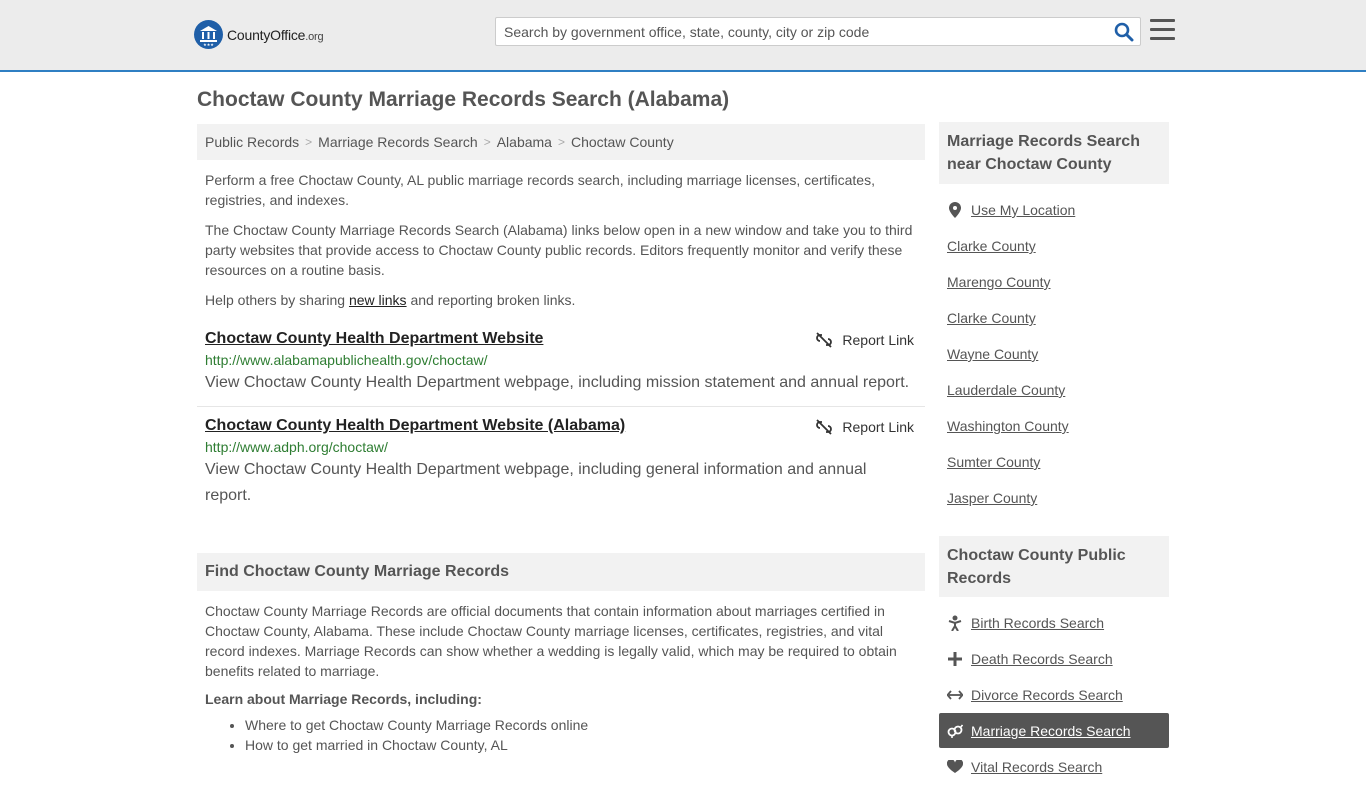 The height and width of the screenshot is (785, 1366). I want to click on map-pin-icon, so click(955, 210).